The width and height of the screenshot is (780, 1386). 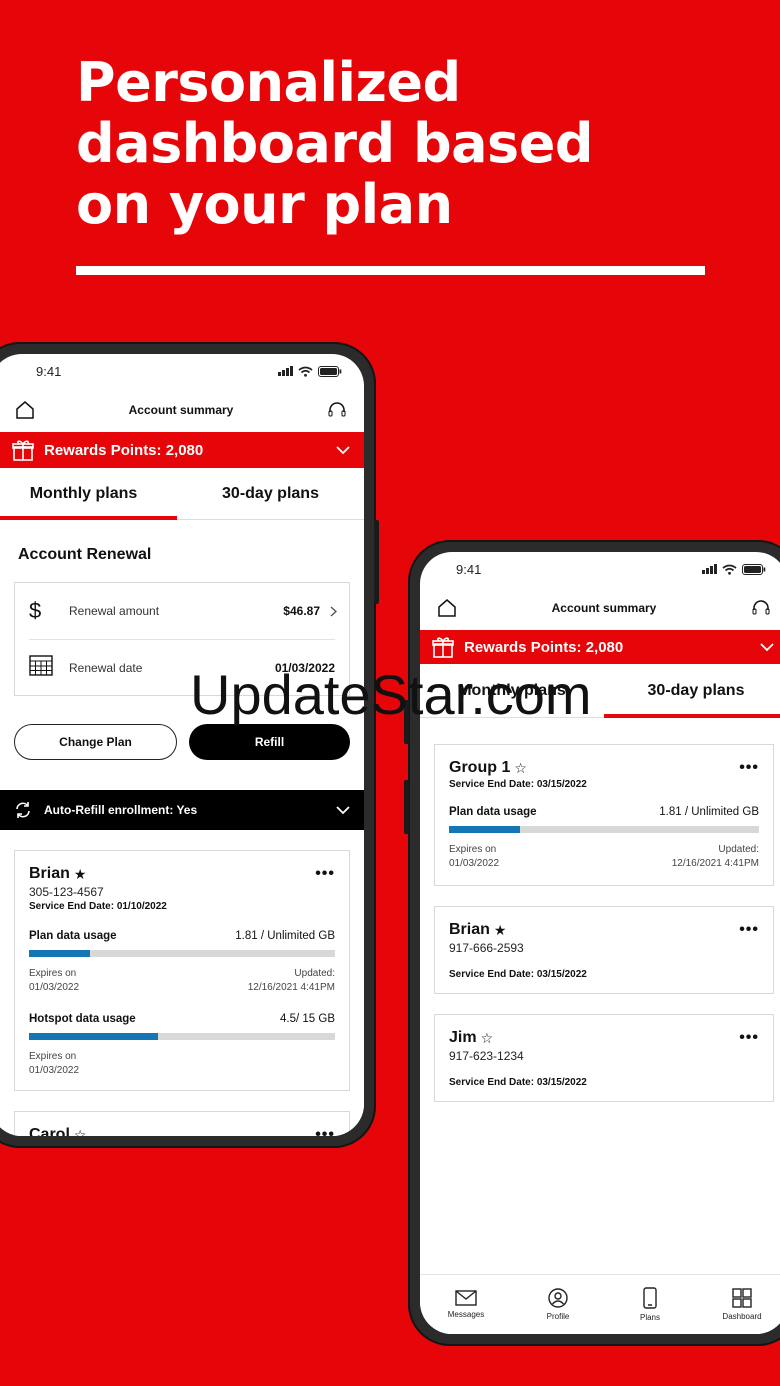 What do you see at coordinates (66, 892) in the screenshot?
I see `line-phone-number: 305-123-4567` at bounding box center [66, 892].